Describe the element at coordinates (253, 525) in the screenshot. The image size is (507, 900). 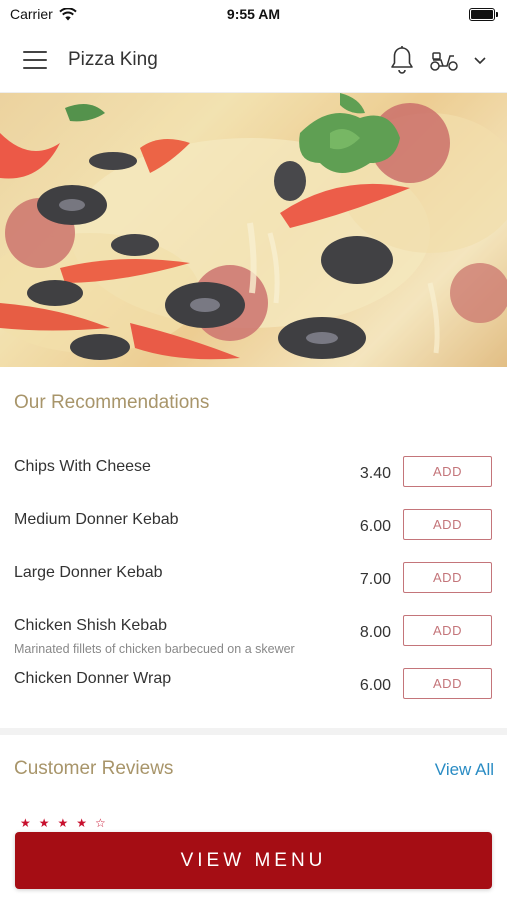
I see `list-item: Medium Donner Kebab 6.00 ADD` at that location.